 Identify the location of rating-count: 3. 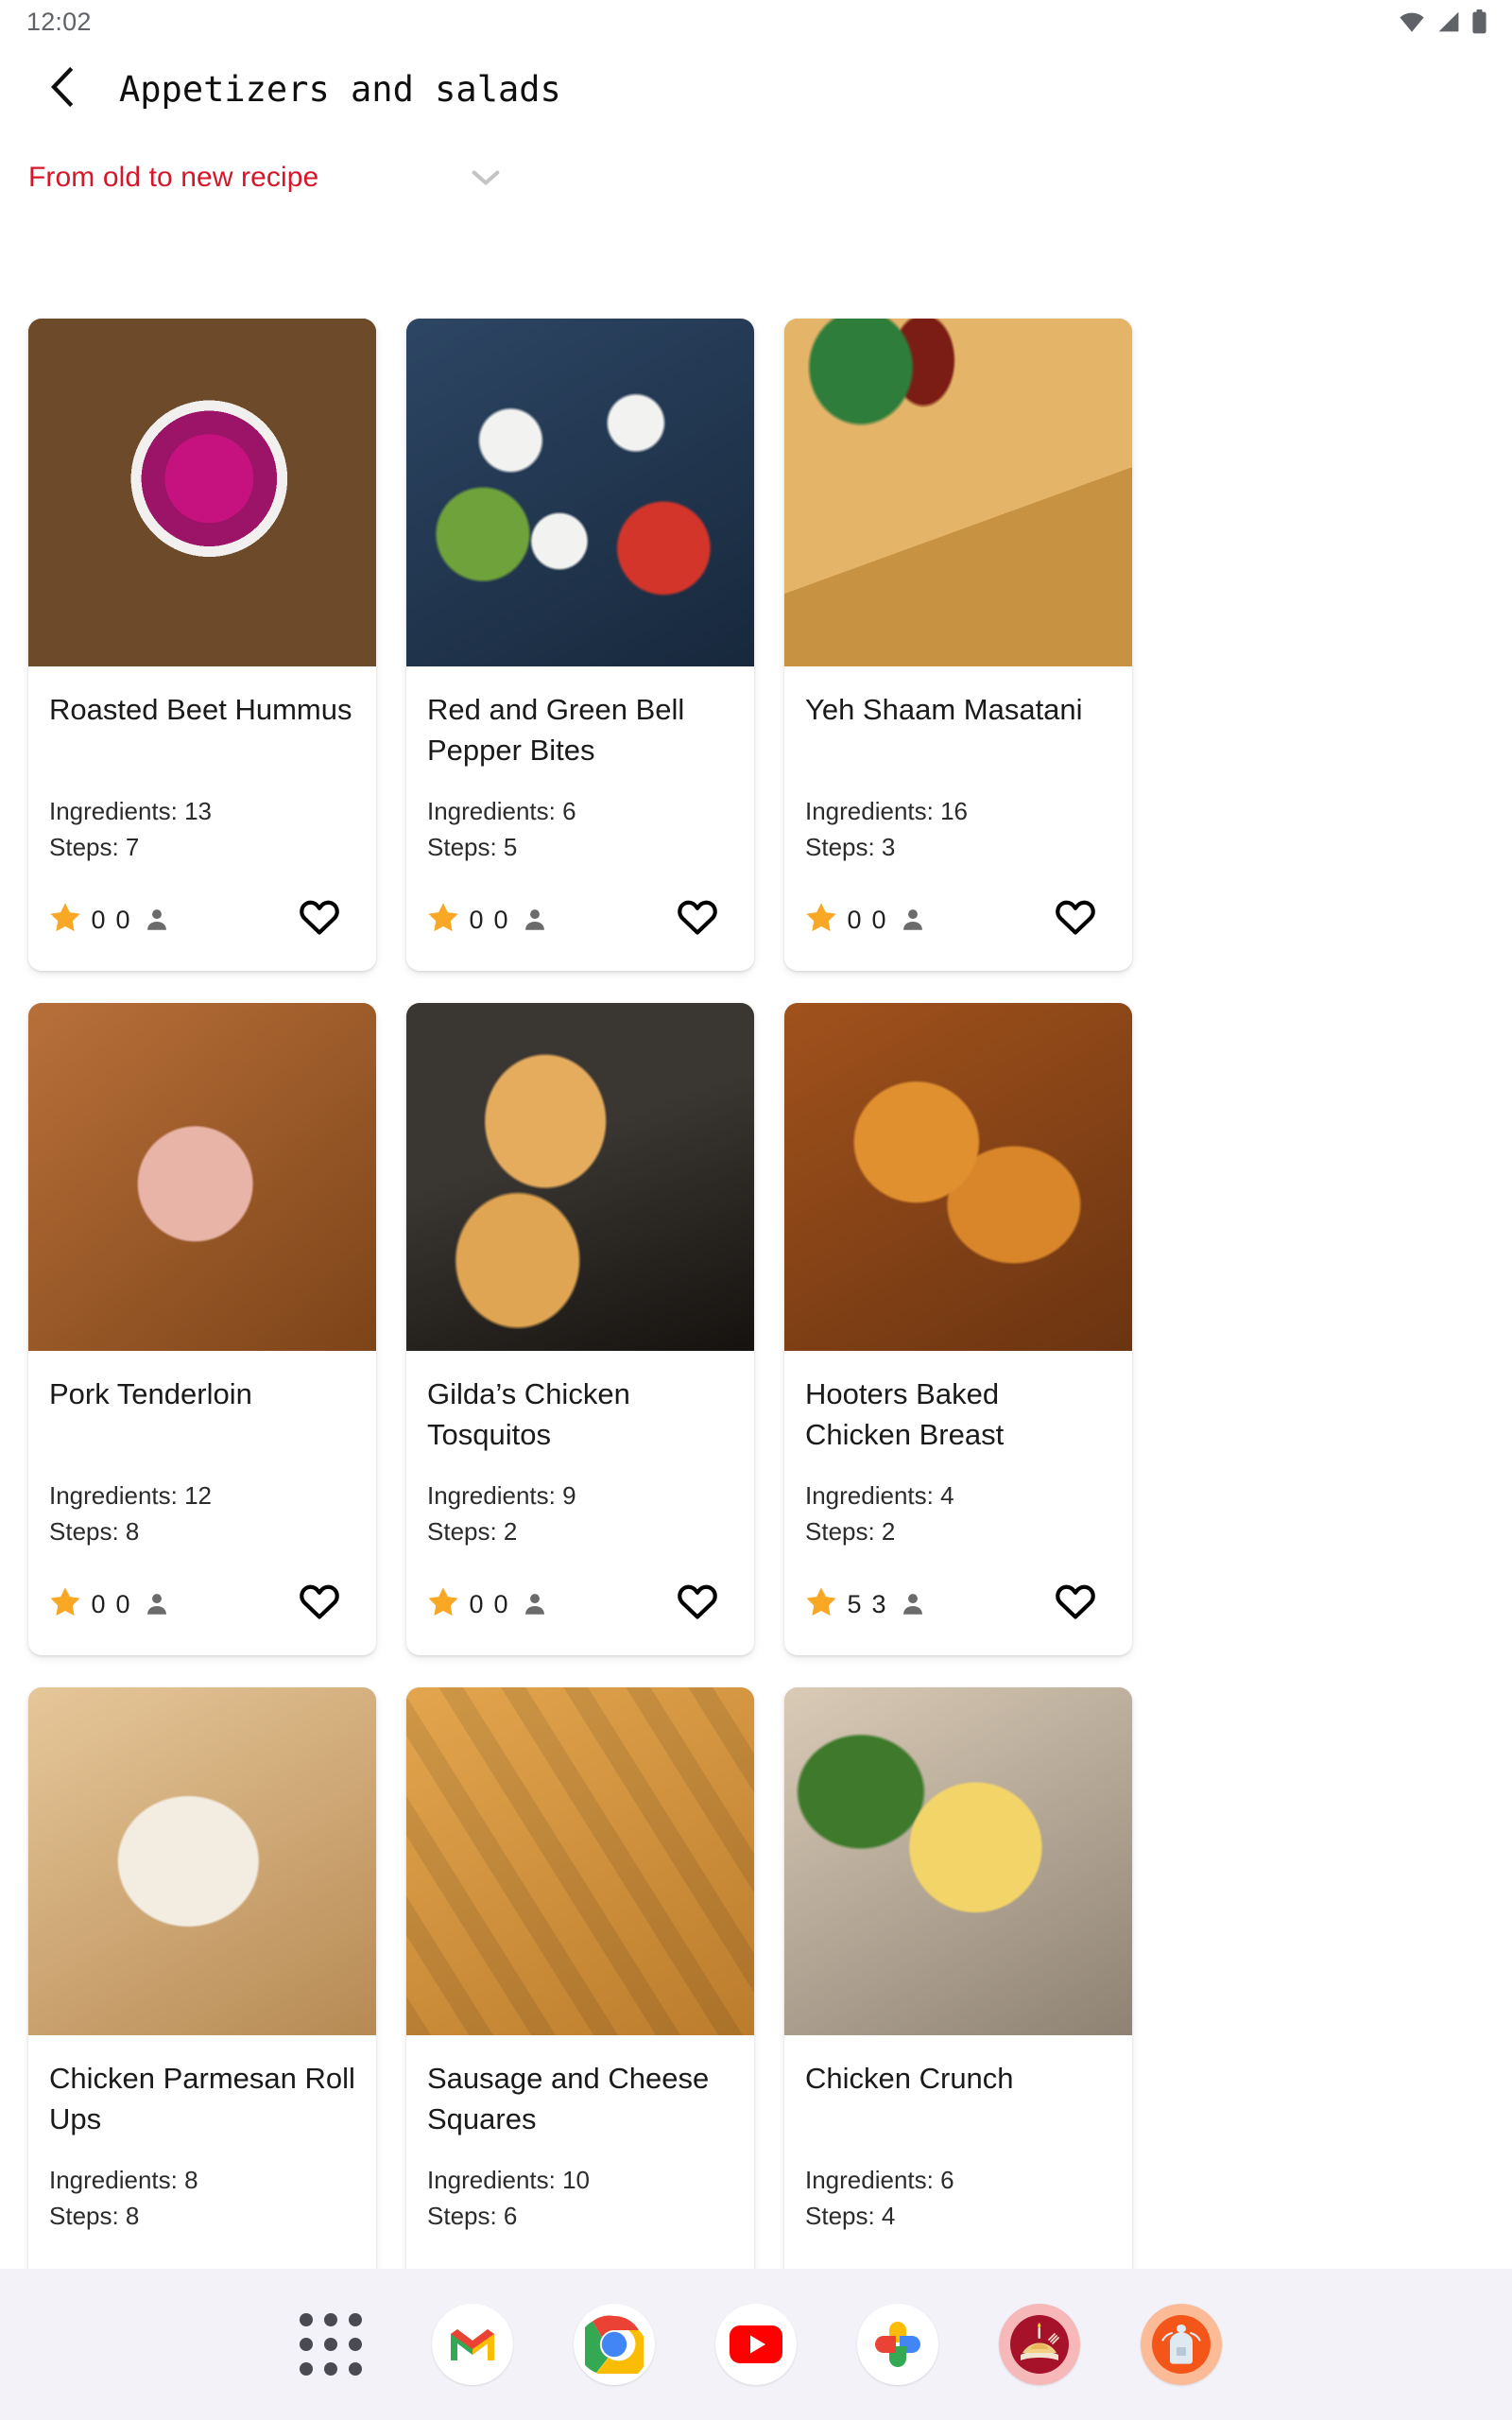
(878, 1603).